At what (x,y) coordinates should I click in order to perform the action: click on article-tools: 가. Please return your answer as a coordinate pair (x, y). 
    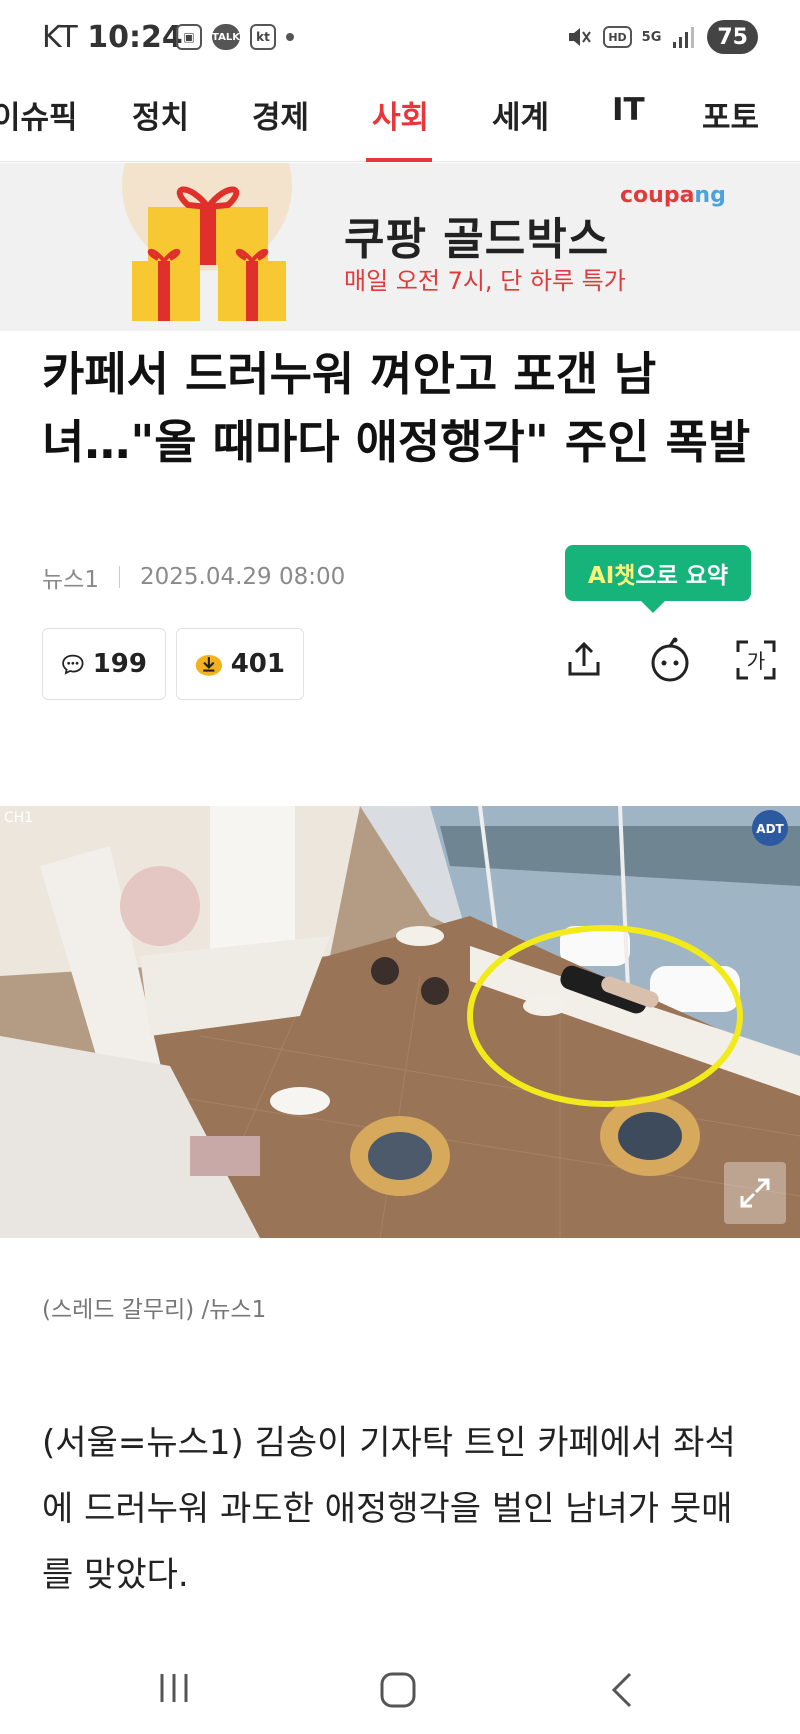
    Looking at the image, I should click on (670, 660).